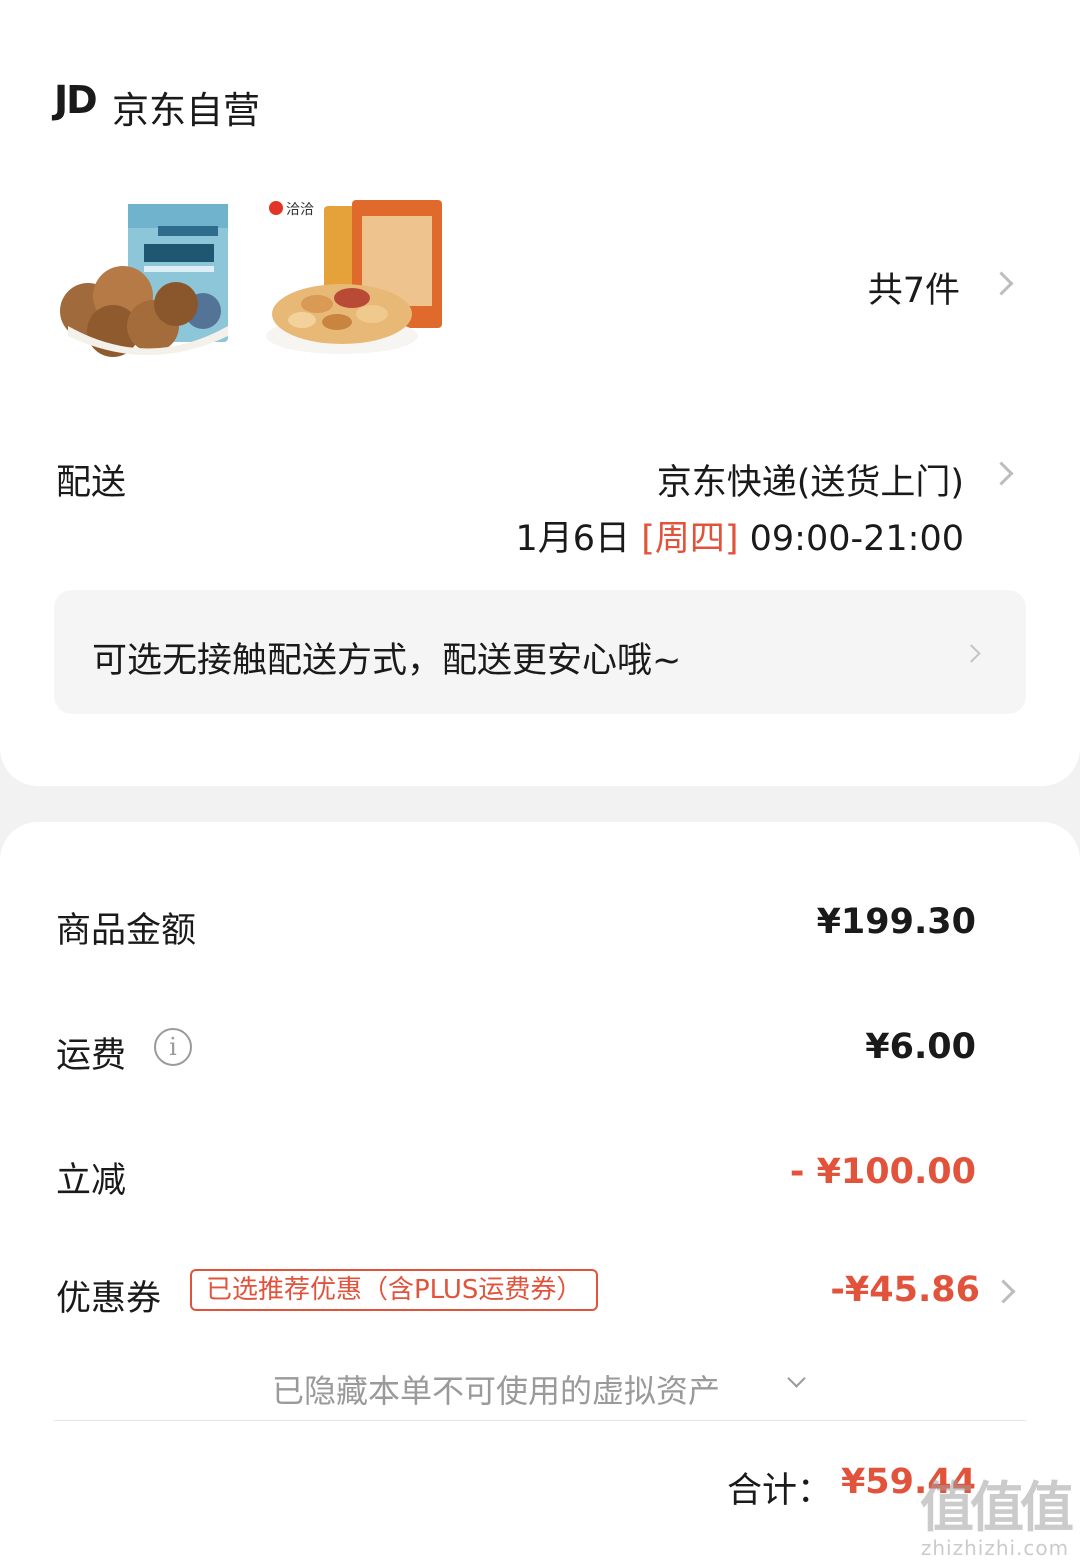 The image size is (1080, 1568). What do you see at coordinates (387, 661) in the screenshot?
I see `contactless-delivery-text: 可选无接触配送方式，配送更安心哦~` at bounding box center [387, 661].